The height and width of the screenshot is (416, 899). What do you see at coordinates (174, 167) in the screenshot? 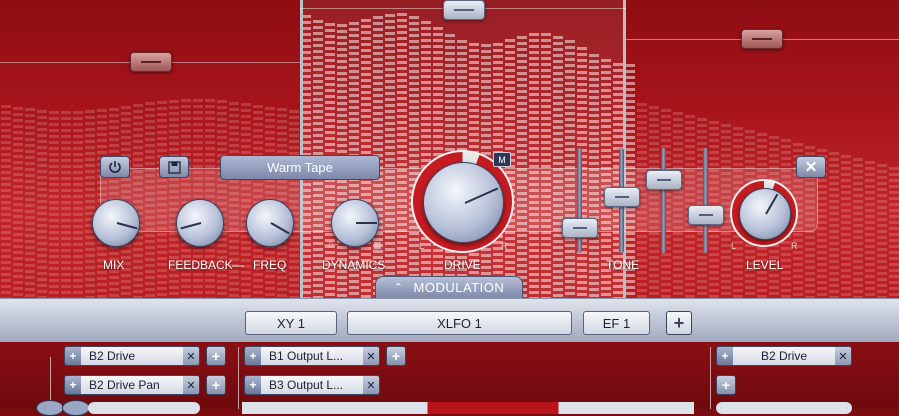
I see `save-preset-button` at bounding box center [174, 167].